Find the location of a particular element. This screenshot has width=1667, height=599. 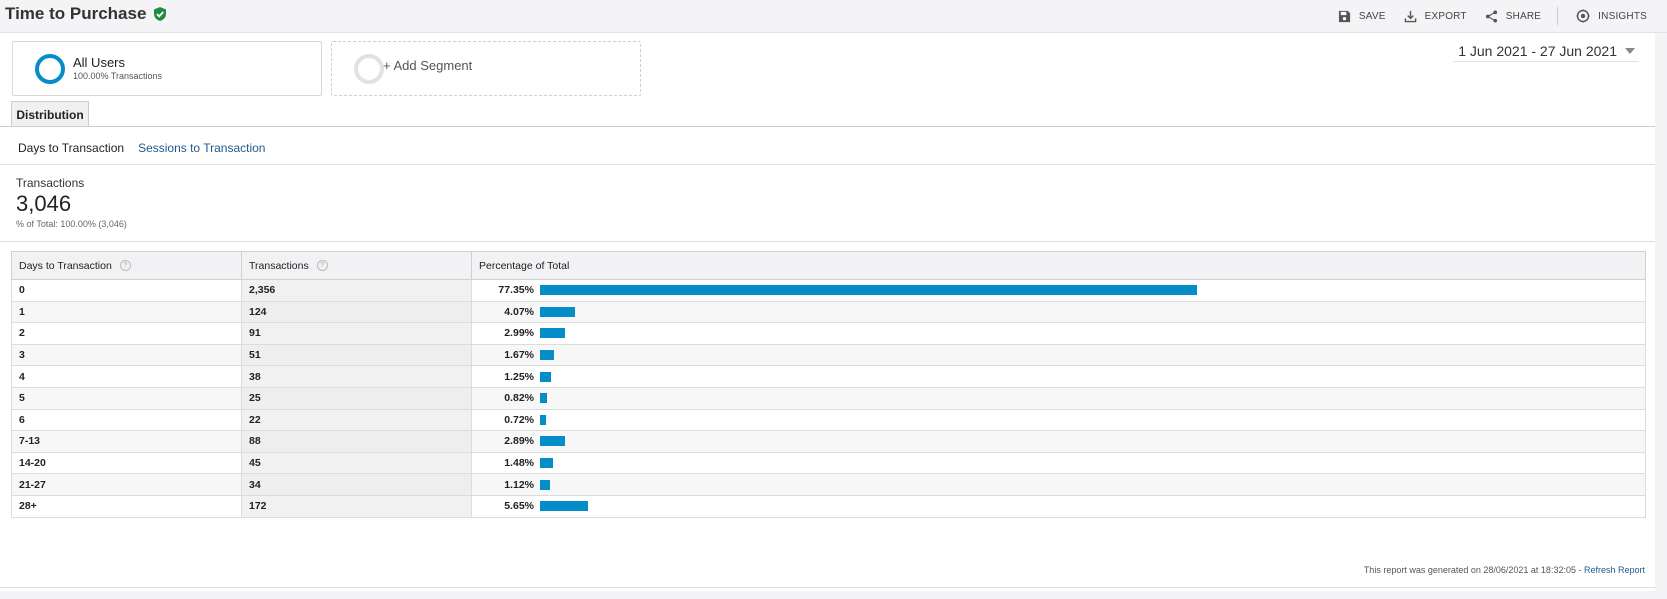

share-icon is located at coordinates (1491, 16).